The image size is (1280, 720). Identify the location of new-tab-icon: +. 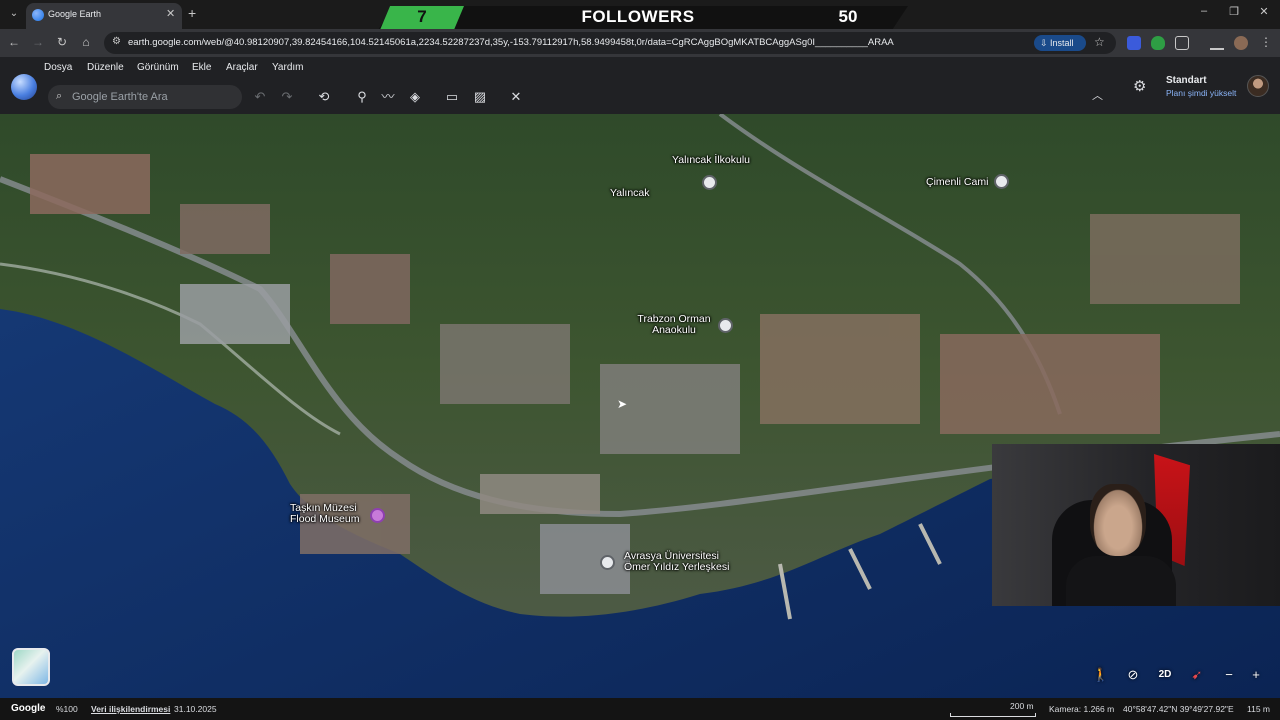
(192, 13).